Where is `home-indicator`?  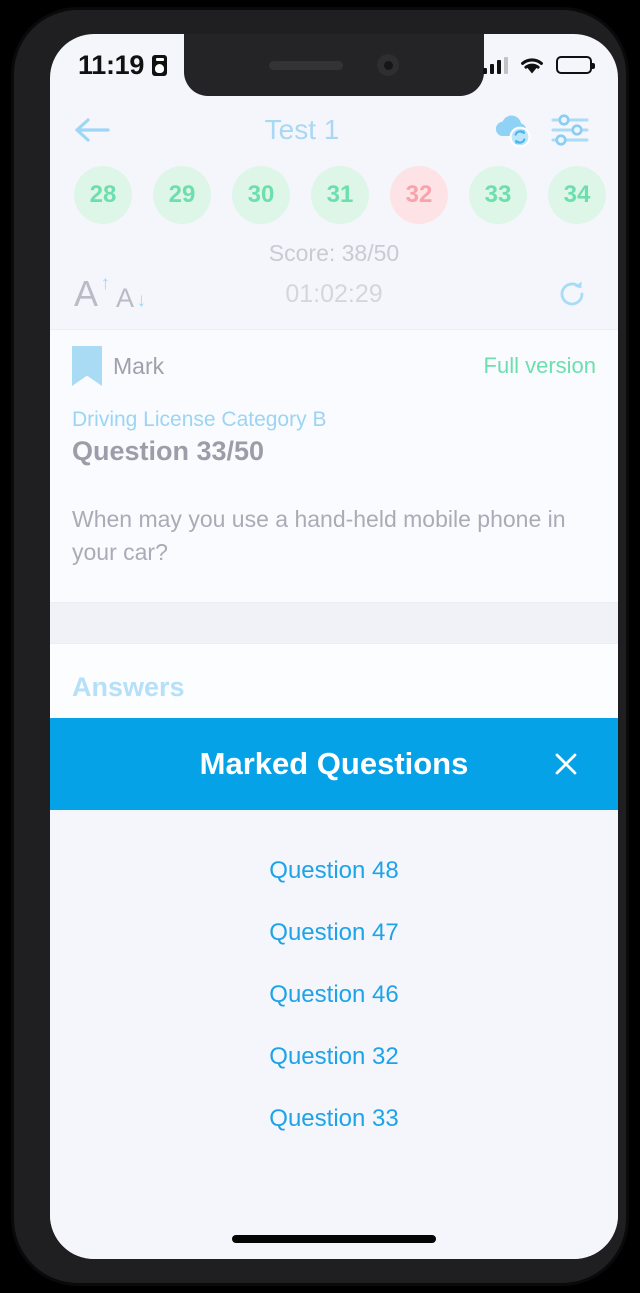
home-indicator is located at coordinates (334, 1239).